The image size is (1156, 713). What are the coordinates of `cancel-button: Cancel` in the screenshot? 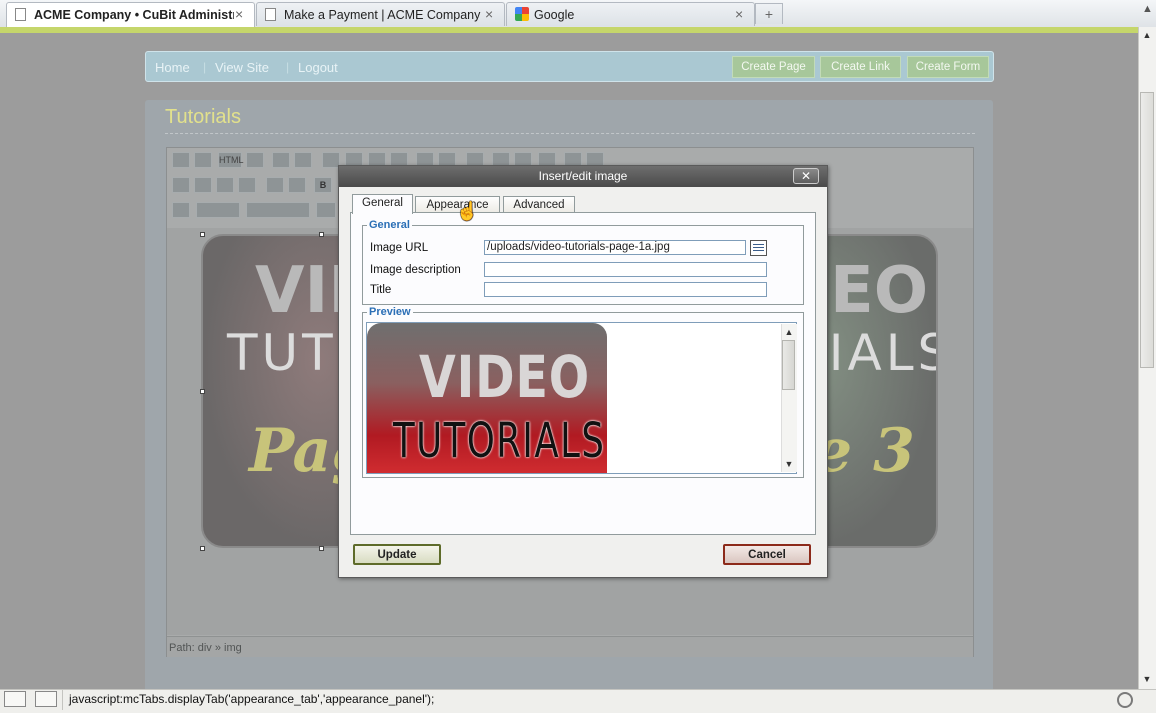 It's located at (767, 554).